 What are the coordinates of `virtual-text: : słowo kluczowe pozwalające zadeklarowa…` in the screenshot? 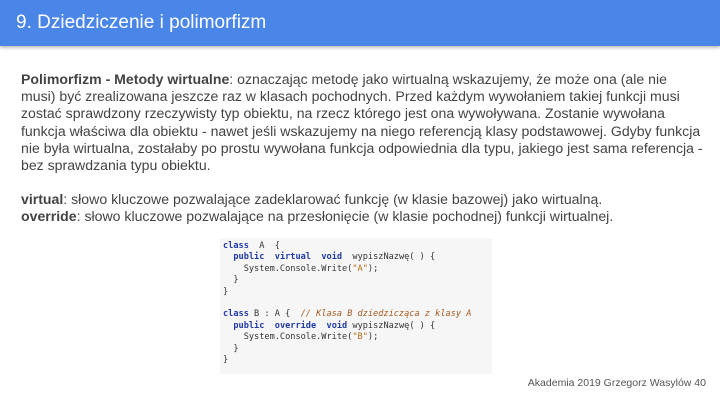 It's located at (333, 199).